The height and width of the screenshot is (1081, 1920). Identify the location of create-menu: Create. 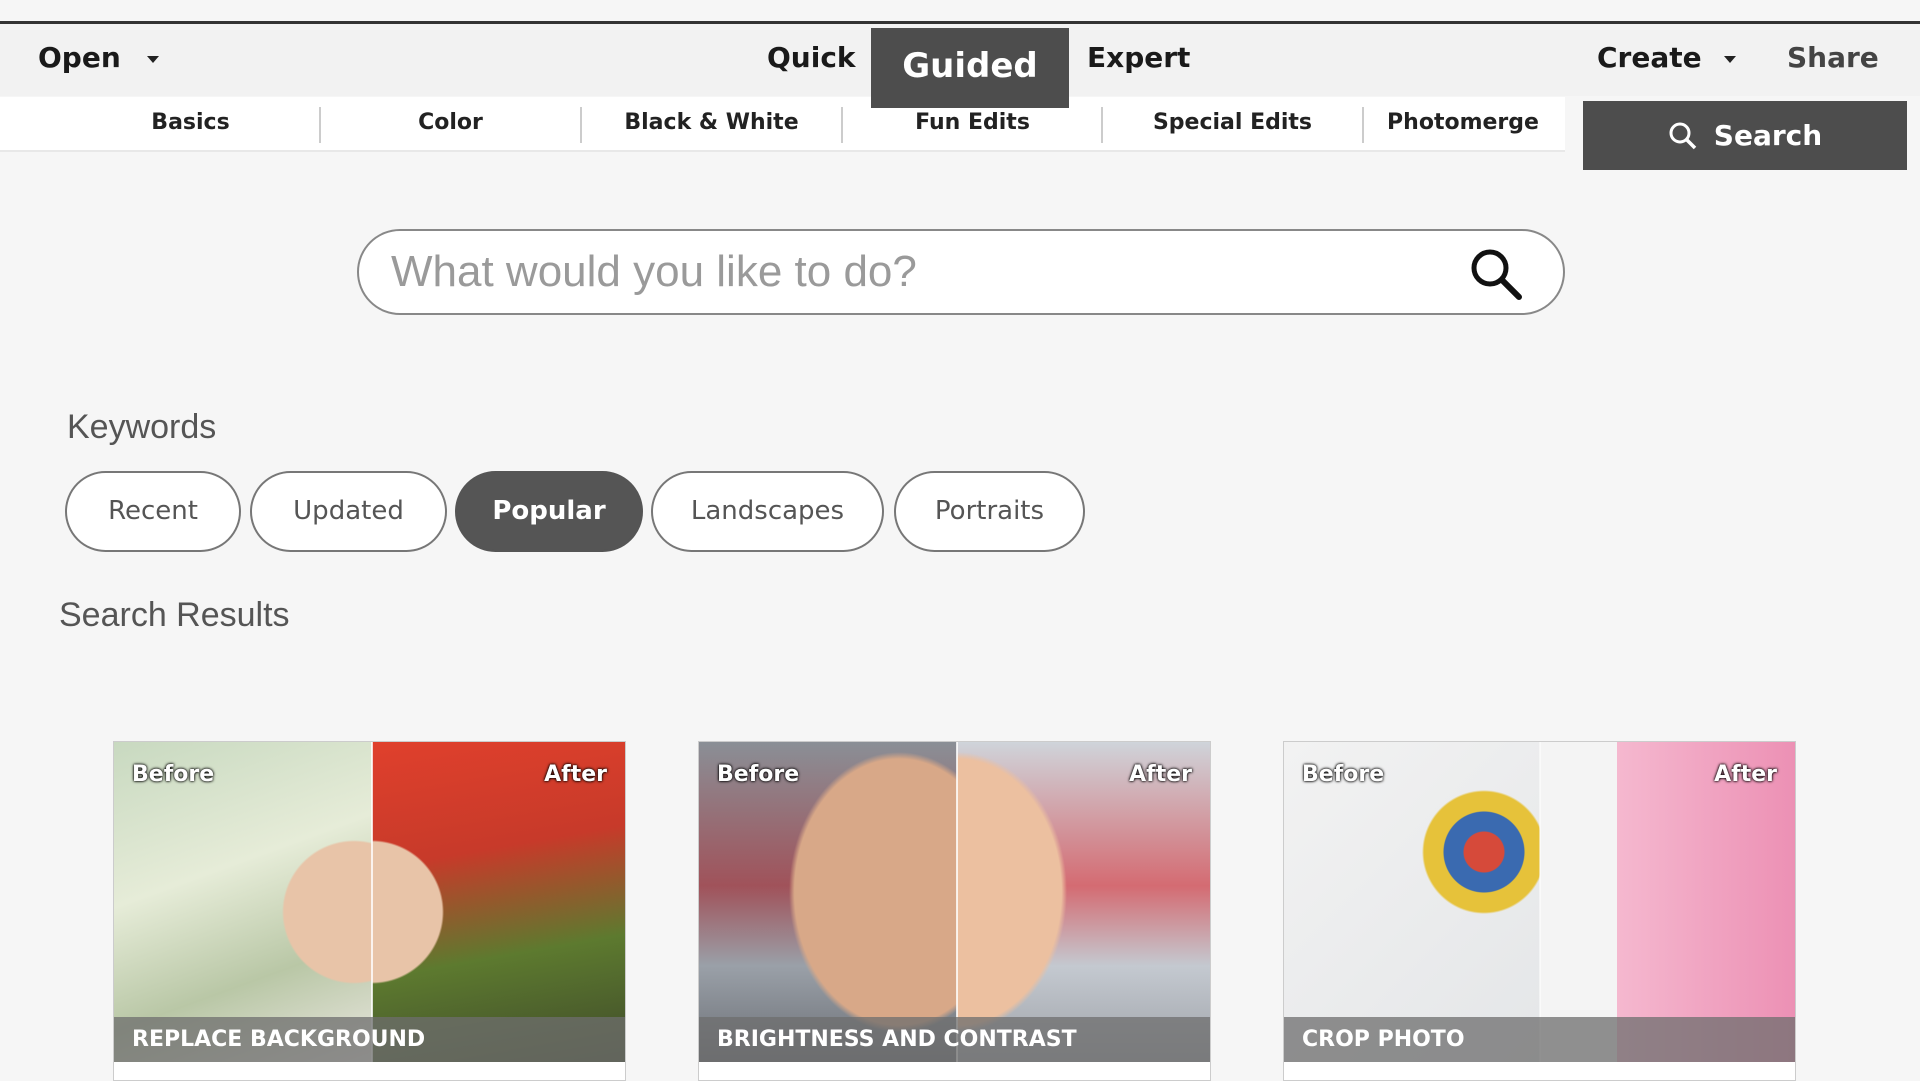
(1666, 60).